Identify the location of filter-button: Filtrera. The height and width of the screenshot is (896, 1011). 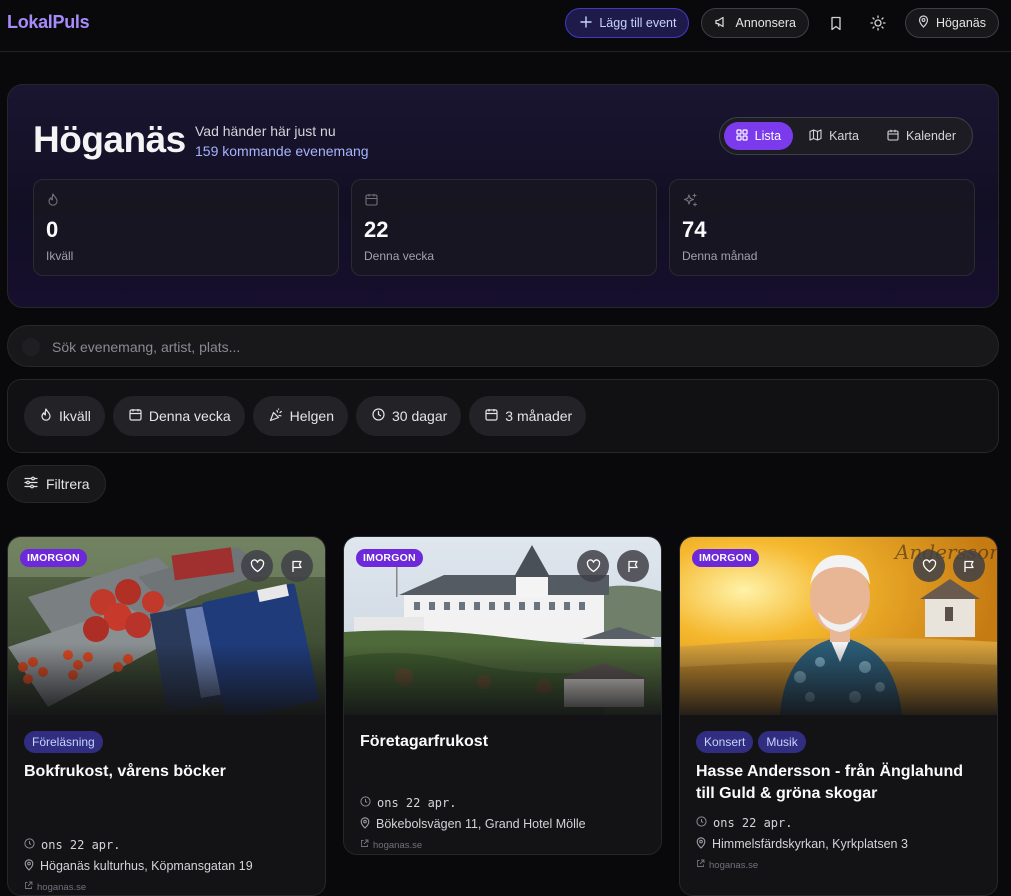
(56, 484).